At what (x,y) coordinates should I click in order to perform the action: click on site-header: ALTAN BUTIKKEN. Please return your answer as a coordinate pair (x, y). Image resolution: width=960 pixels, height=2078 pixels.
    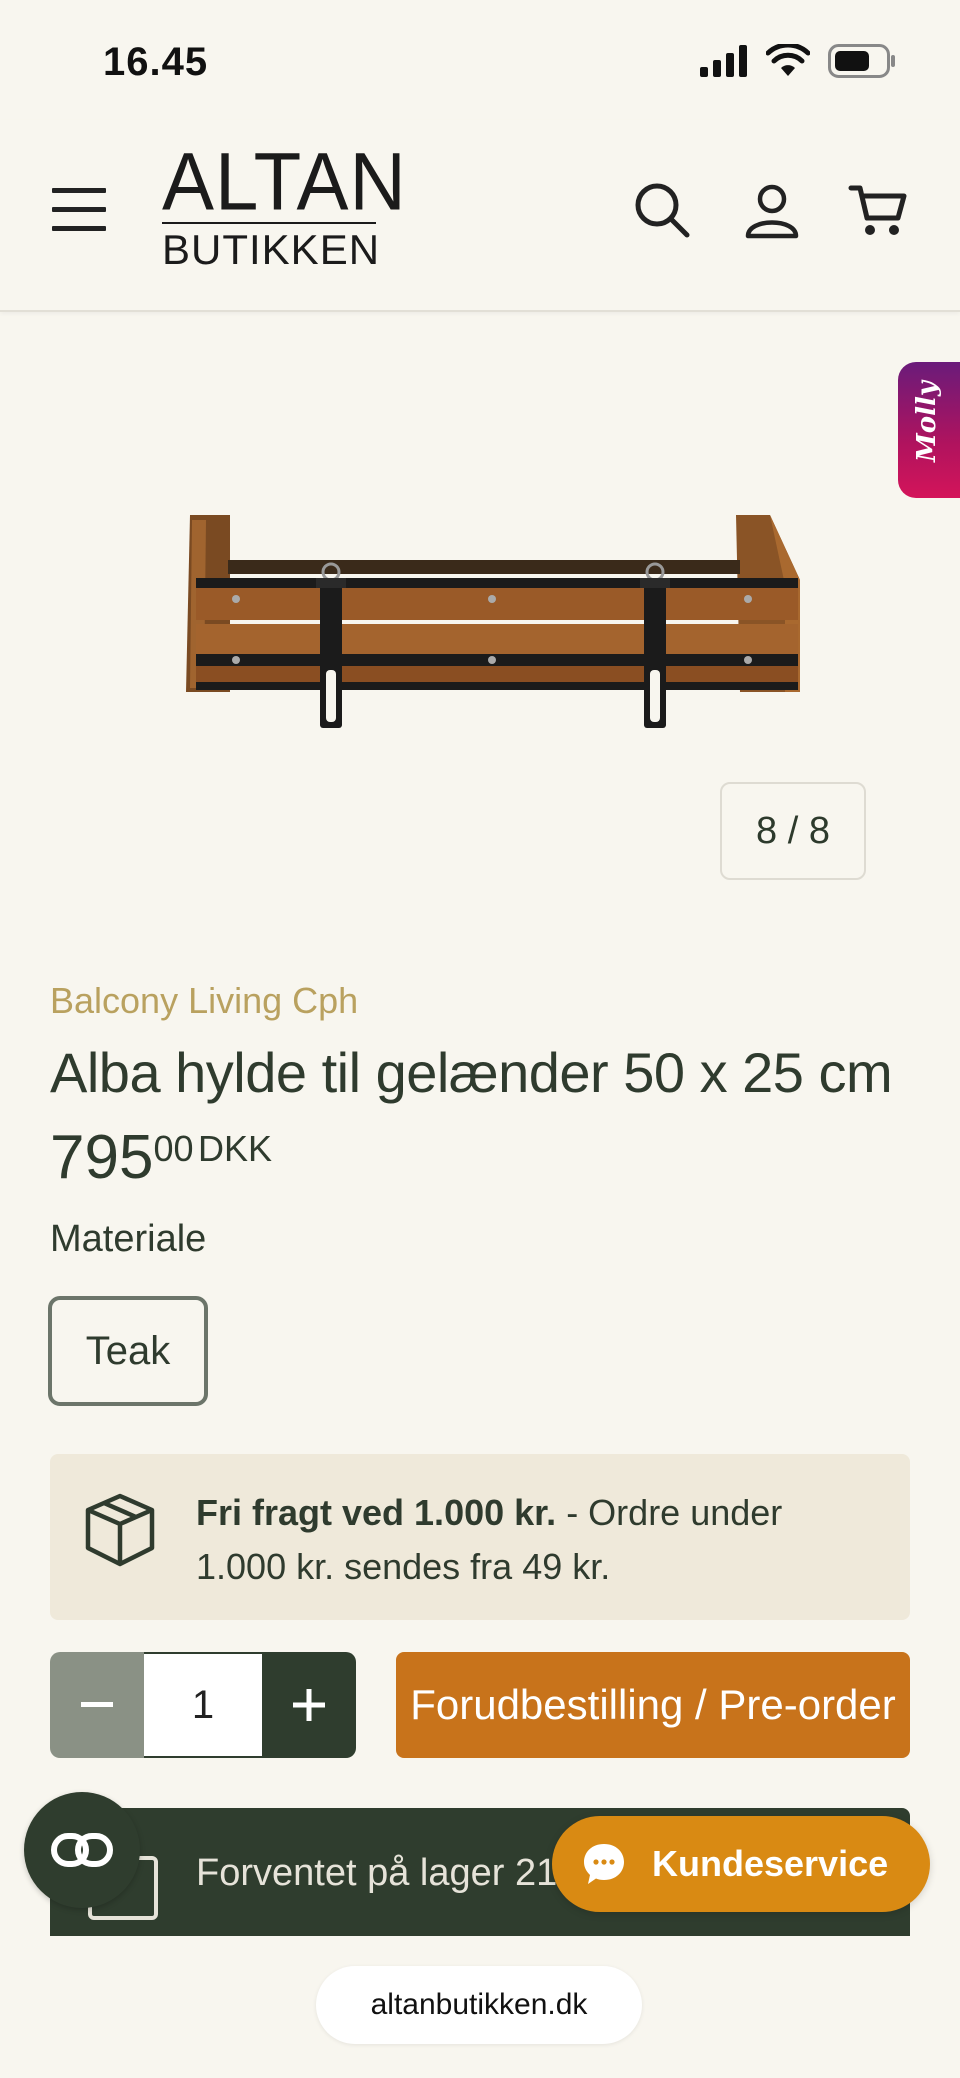
    Looking at the image, I should click on (480, 216).